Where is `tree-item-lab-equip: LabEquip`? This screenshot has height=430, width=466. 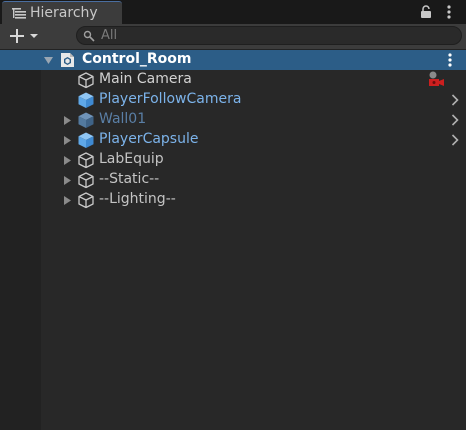
tree-item-lab-equip: LabEquip is located at coordinates (233, 160).